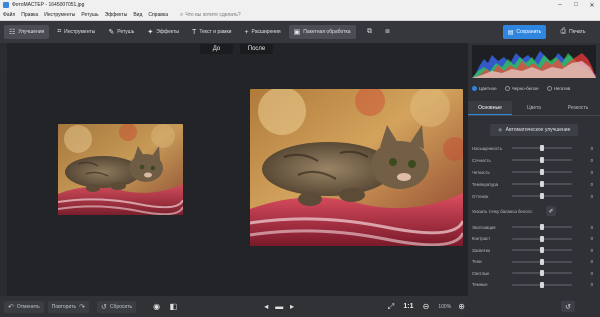  What do you see at coordinates (370, 32) in the screenshot?
I see `compare-split-icon: ⧉` at bounding box center [370, 32].